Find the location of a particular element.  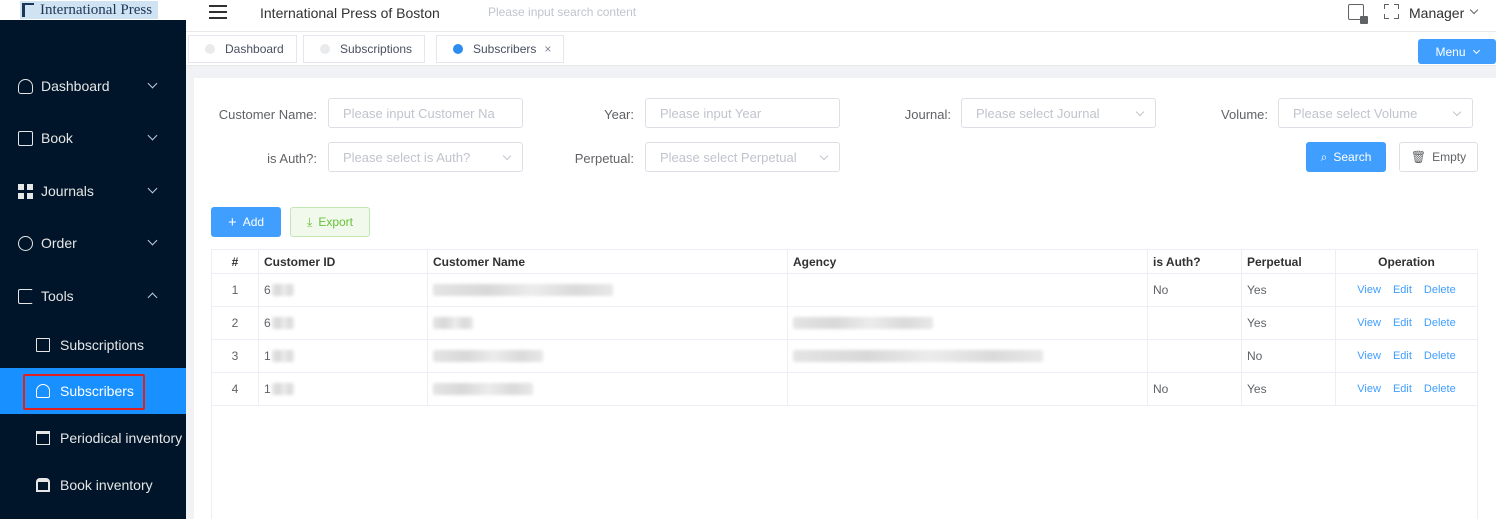

sidebar-item-book: Book is located at coordinates (93, 138).